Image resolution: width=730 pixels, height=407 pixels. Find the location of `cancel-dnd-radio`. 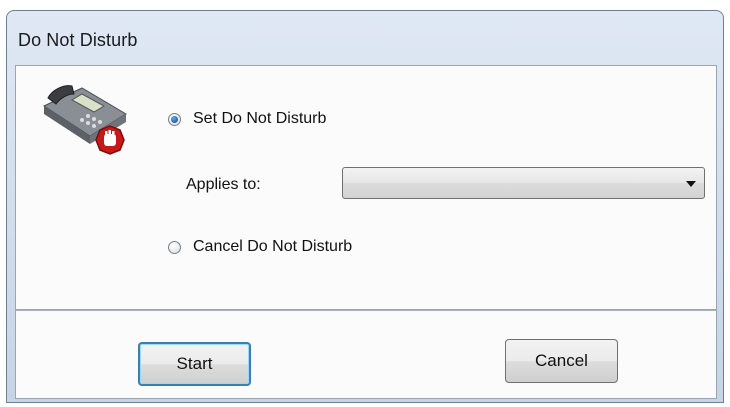

cancel-dnd-radio is located at coordinates (174, 247).